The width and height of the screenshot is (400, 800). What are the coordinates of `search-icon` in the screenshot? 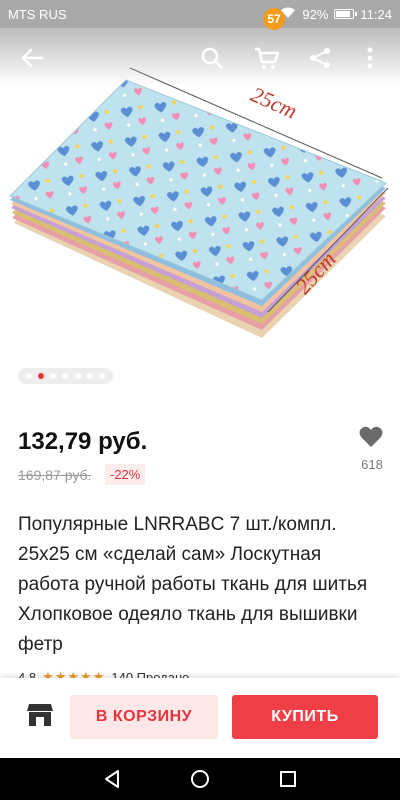 It's located at (212, 58).